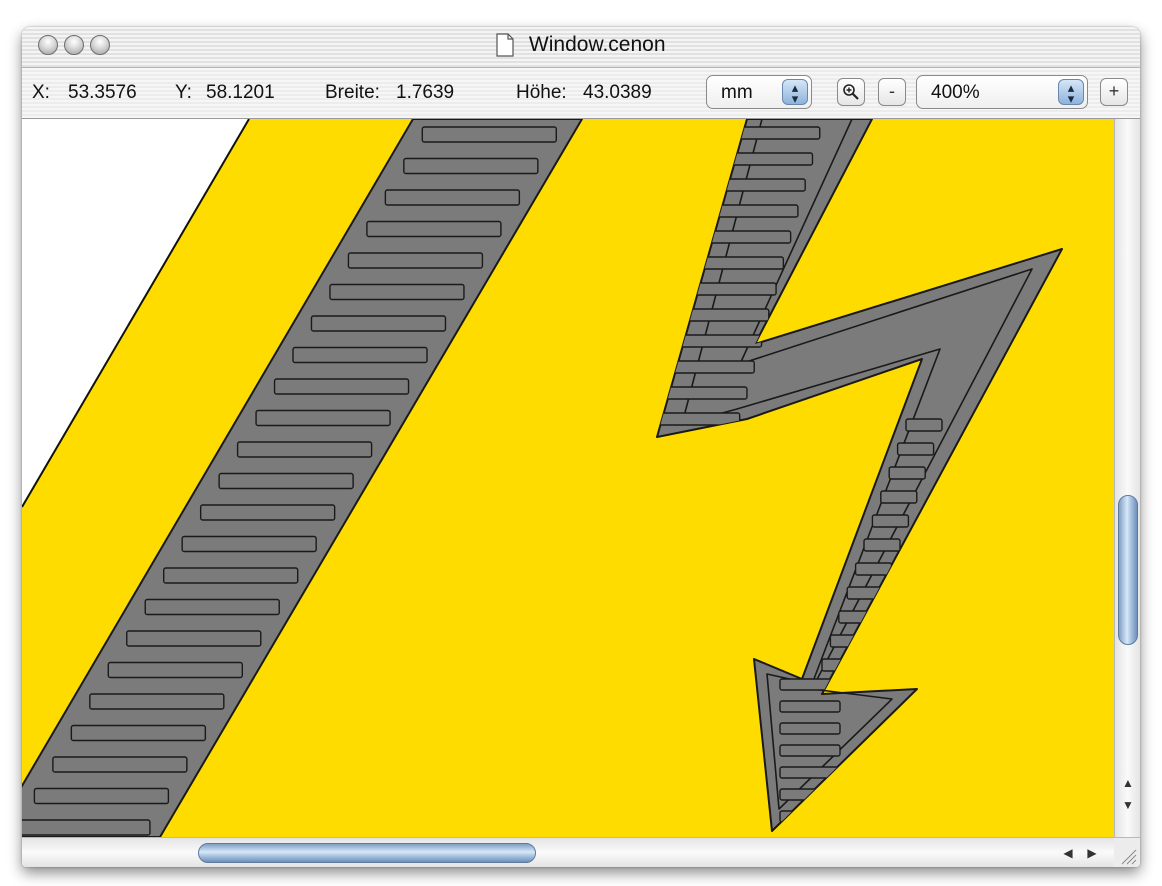 Image resolution: width=1162 pixels, height=886 pixels. What do you see at coordinates (568, 852) in the screenshot?
I see `horizontal-scrollbar: ◀ ▶` at bounding box center [568, 852].